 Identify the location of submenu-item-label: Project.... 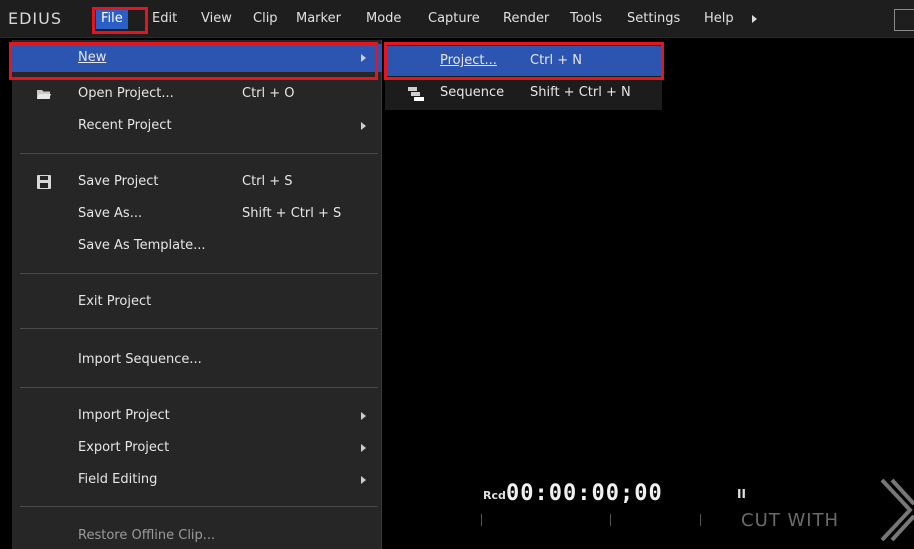
(468, 60).